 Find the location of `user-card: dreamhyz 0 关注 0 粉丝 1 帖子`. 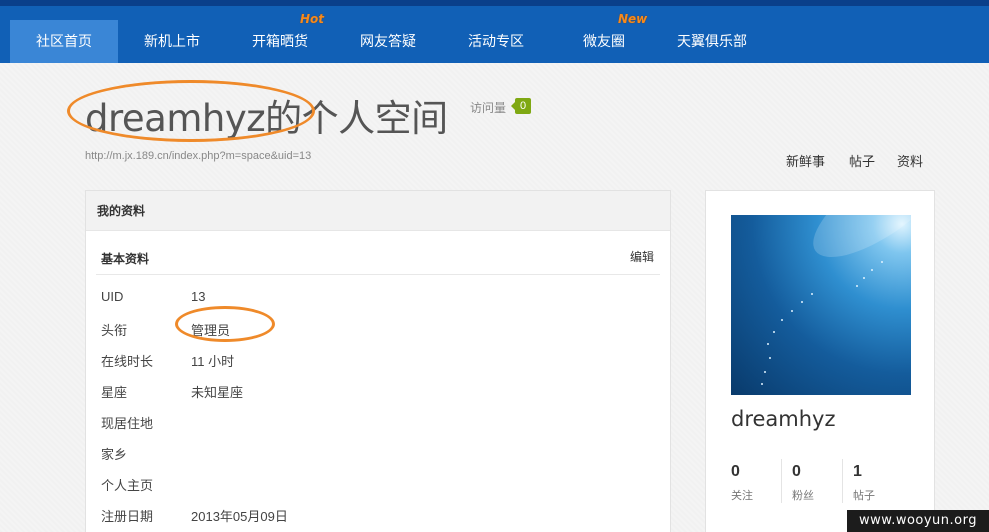

user-card: dreamhyz 0 关注 0 粉丝 1 帖子 is located at coordinates (820, 361).